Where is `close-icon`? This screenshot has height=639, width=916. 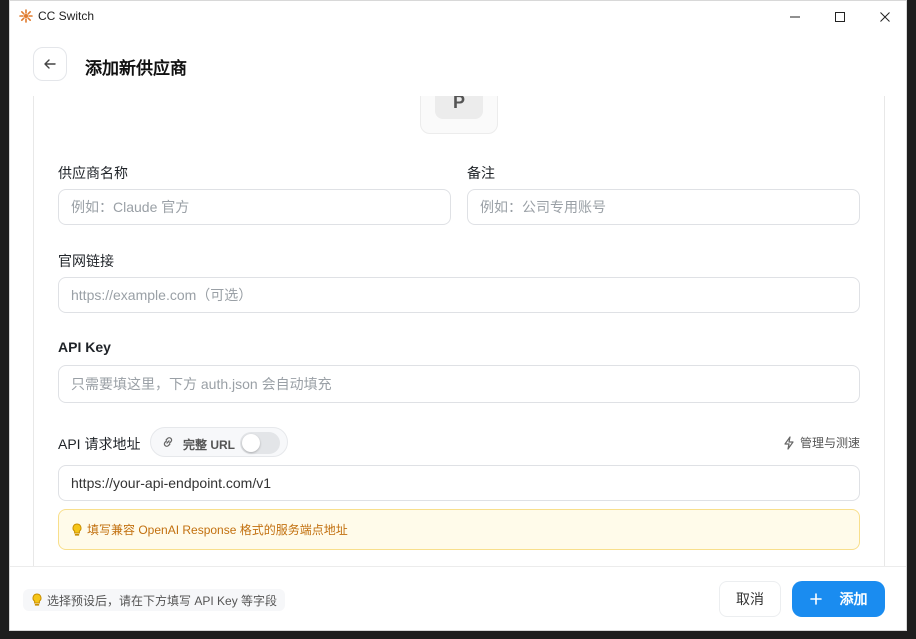 close-icon is located at coordinates (885, 16).